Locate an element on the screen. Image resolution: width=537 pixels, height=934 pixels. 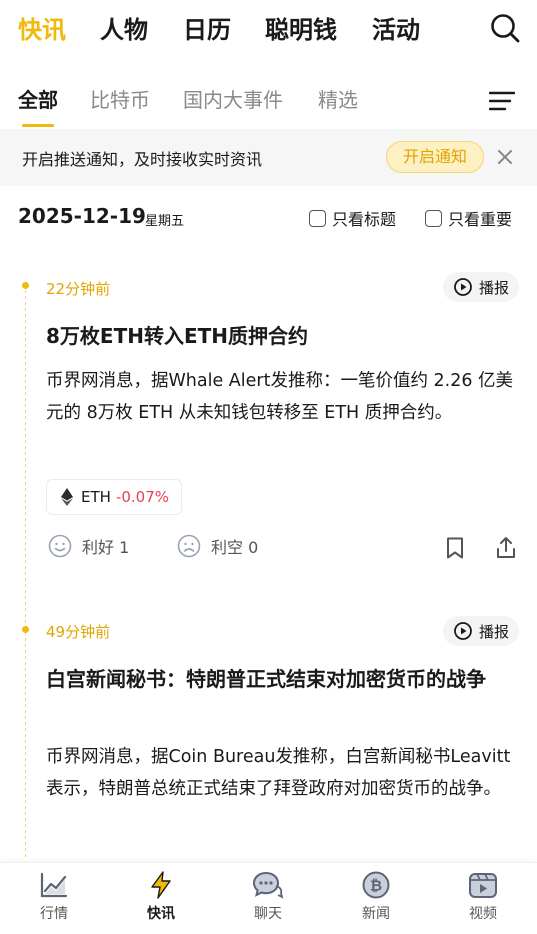
nav-video-label: 视频 is located at coordinates (483, 914).